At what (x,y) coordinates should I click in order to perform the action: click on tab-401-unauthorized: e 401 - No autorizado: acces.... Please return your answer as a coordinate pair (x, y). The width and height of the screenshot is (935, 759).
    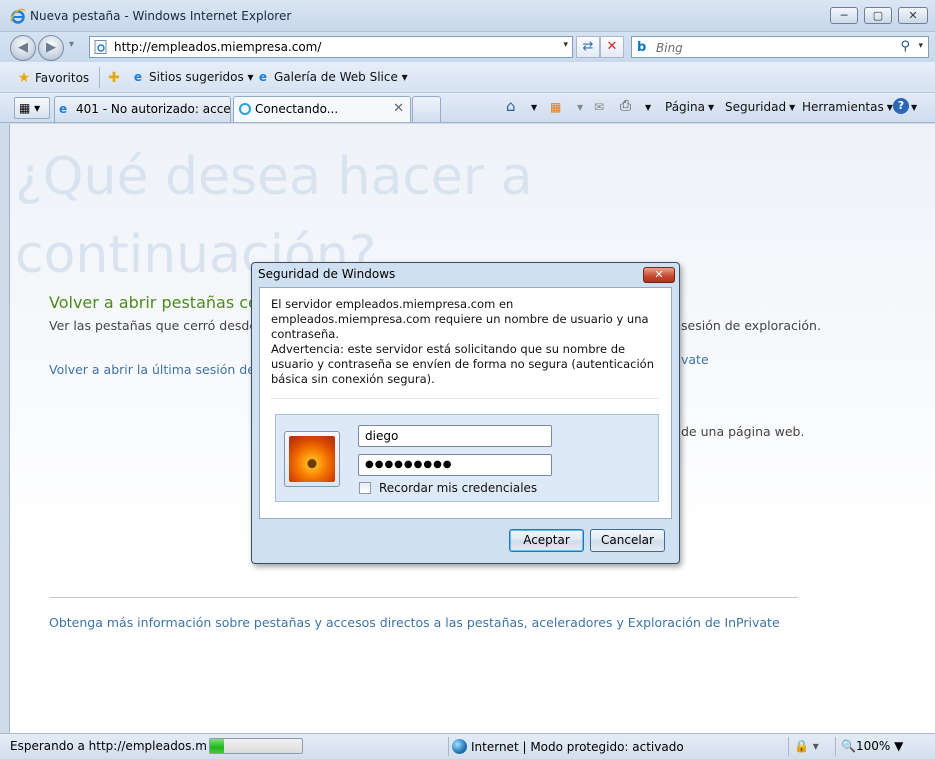
    Looking at the image, I should click on (142, 109).